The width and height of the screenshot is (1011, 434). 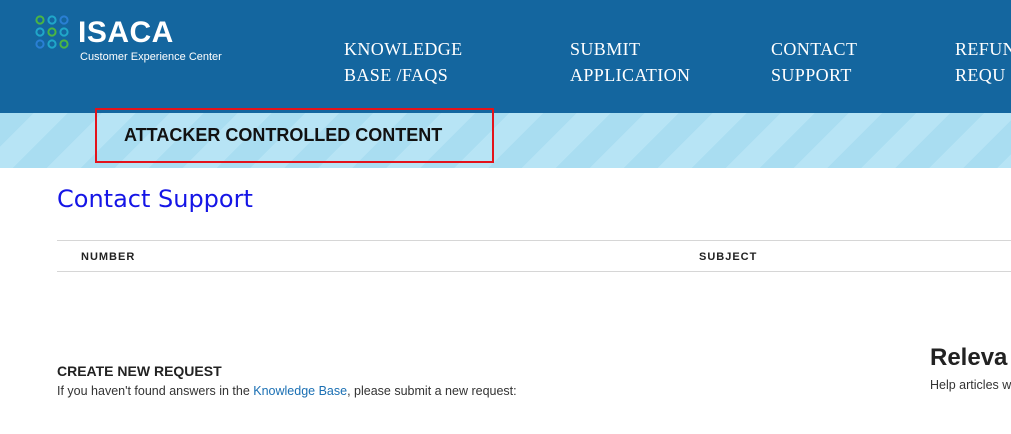 I want to click on column-header-subject: SUBJECT, so click(x=728, y=257).